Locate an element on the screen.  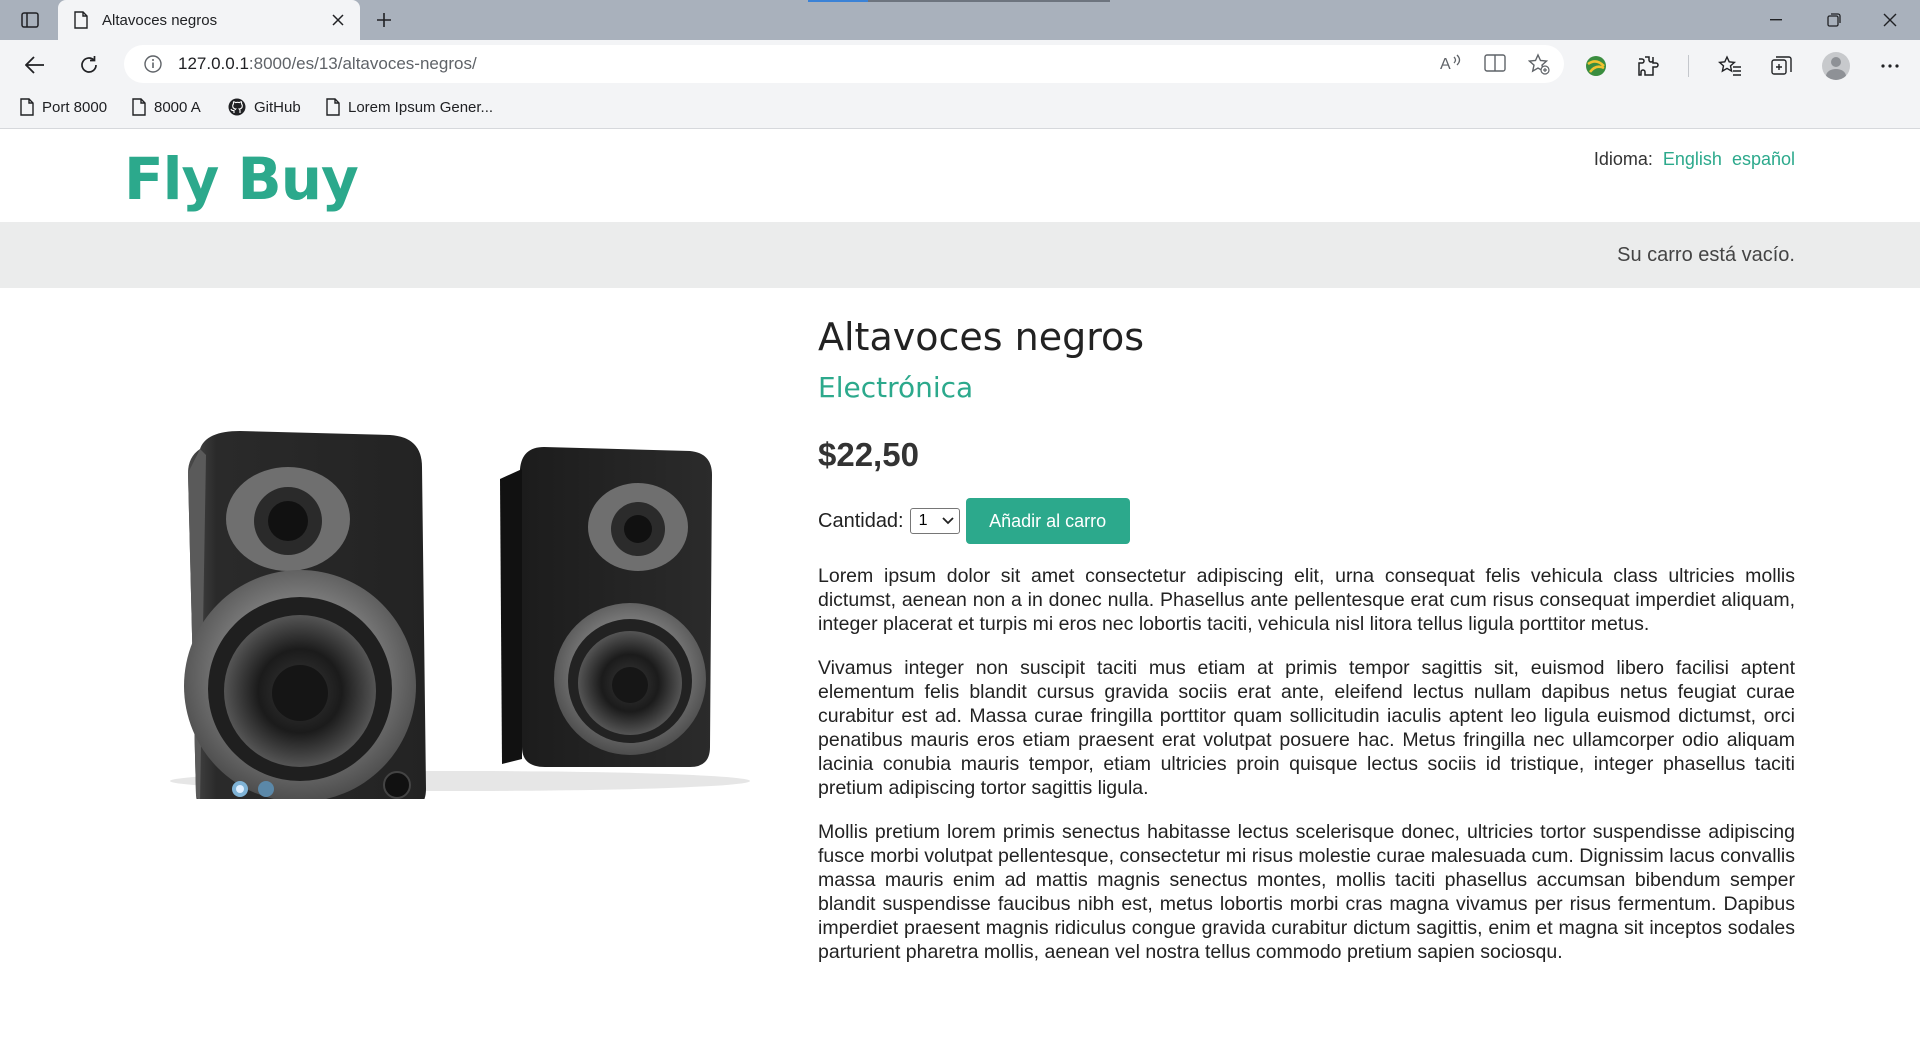
restore-icon is located at coordinates (1834, 20).